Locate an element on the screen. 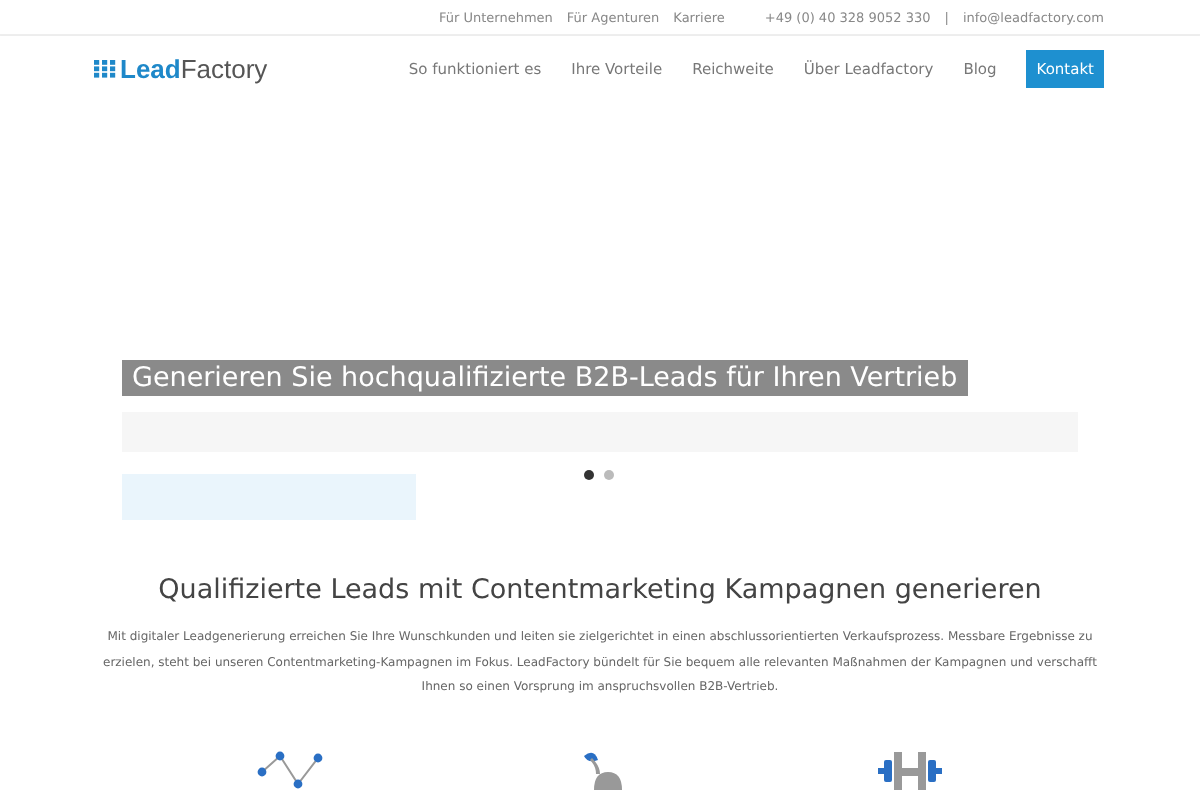  line-chart-icon is located at coordinates (291, 769).